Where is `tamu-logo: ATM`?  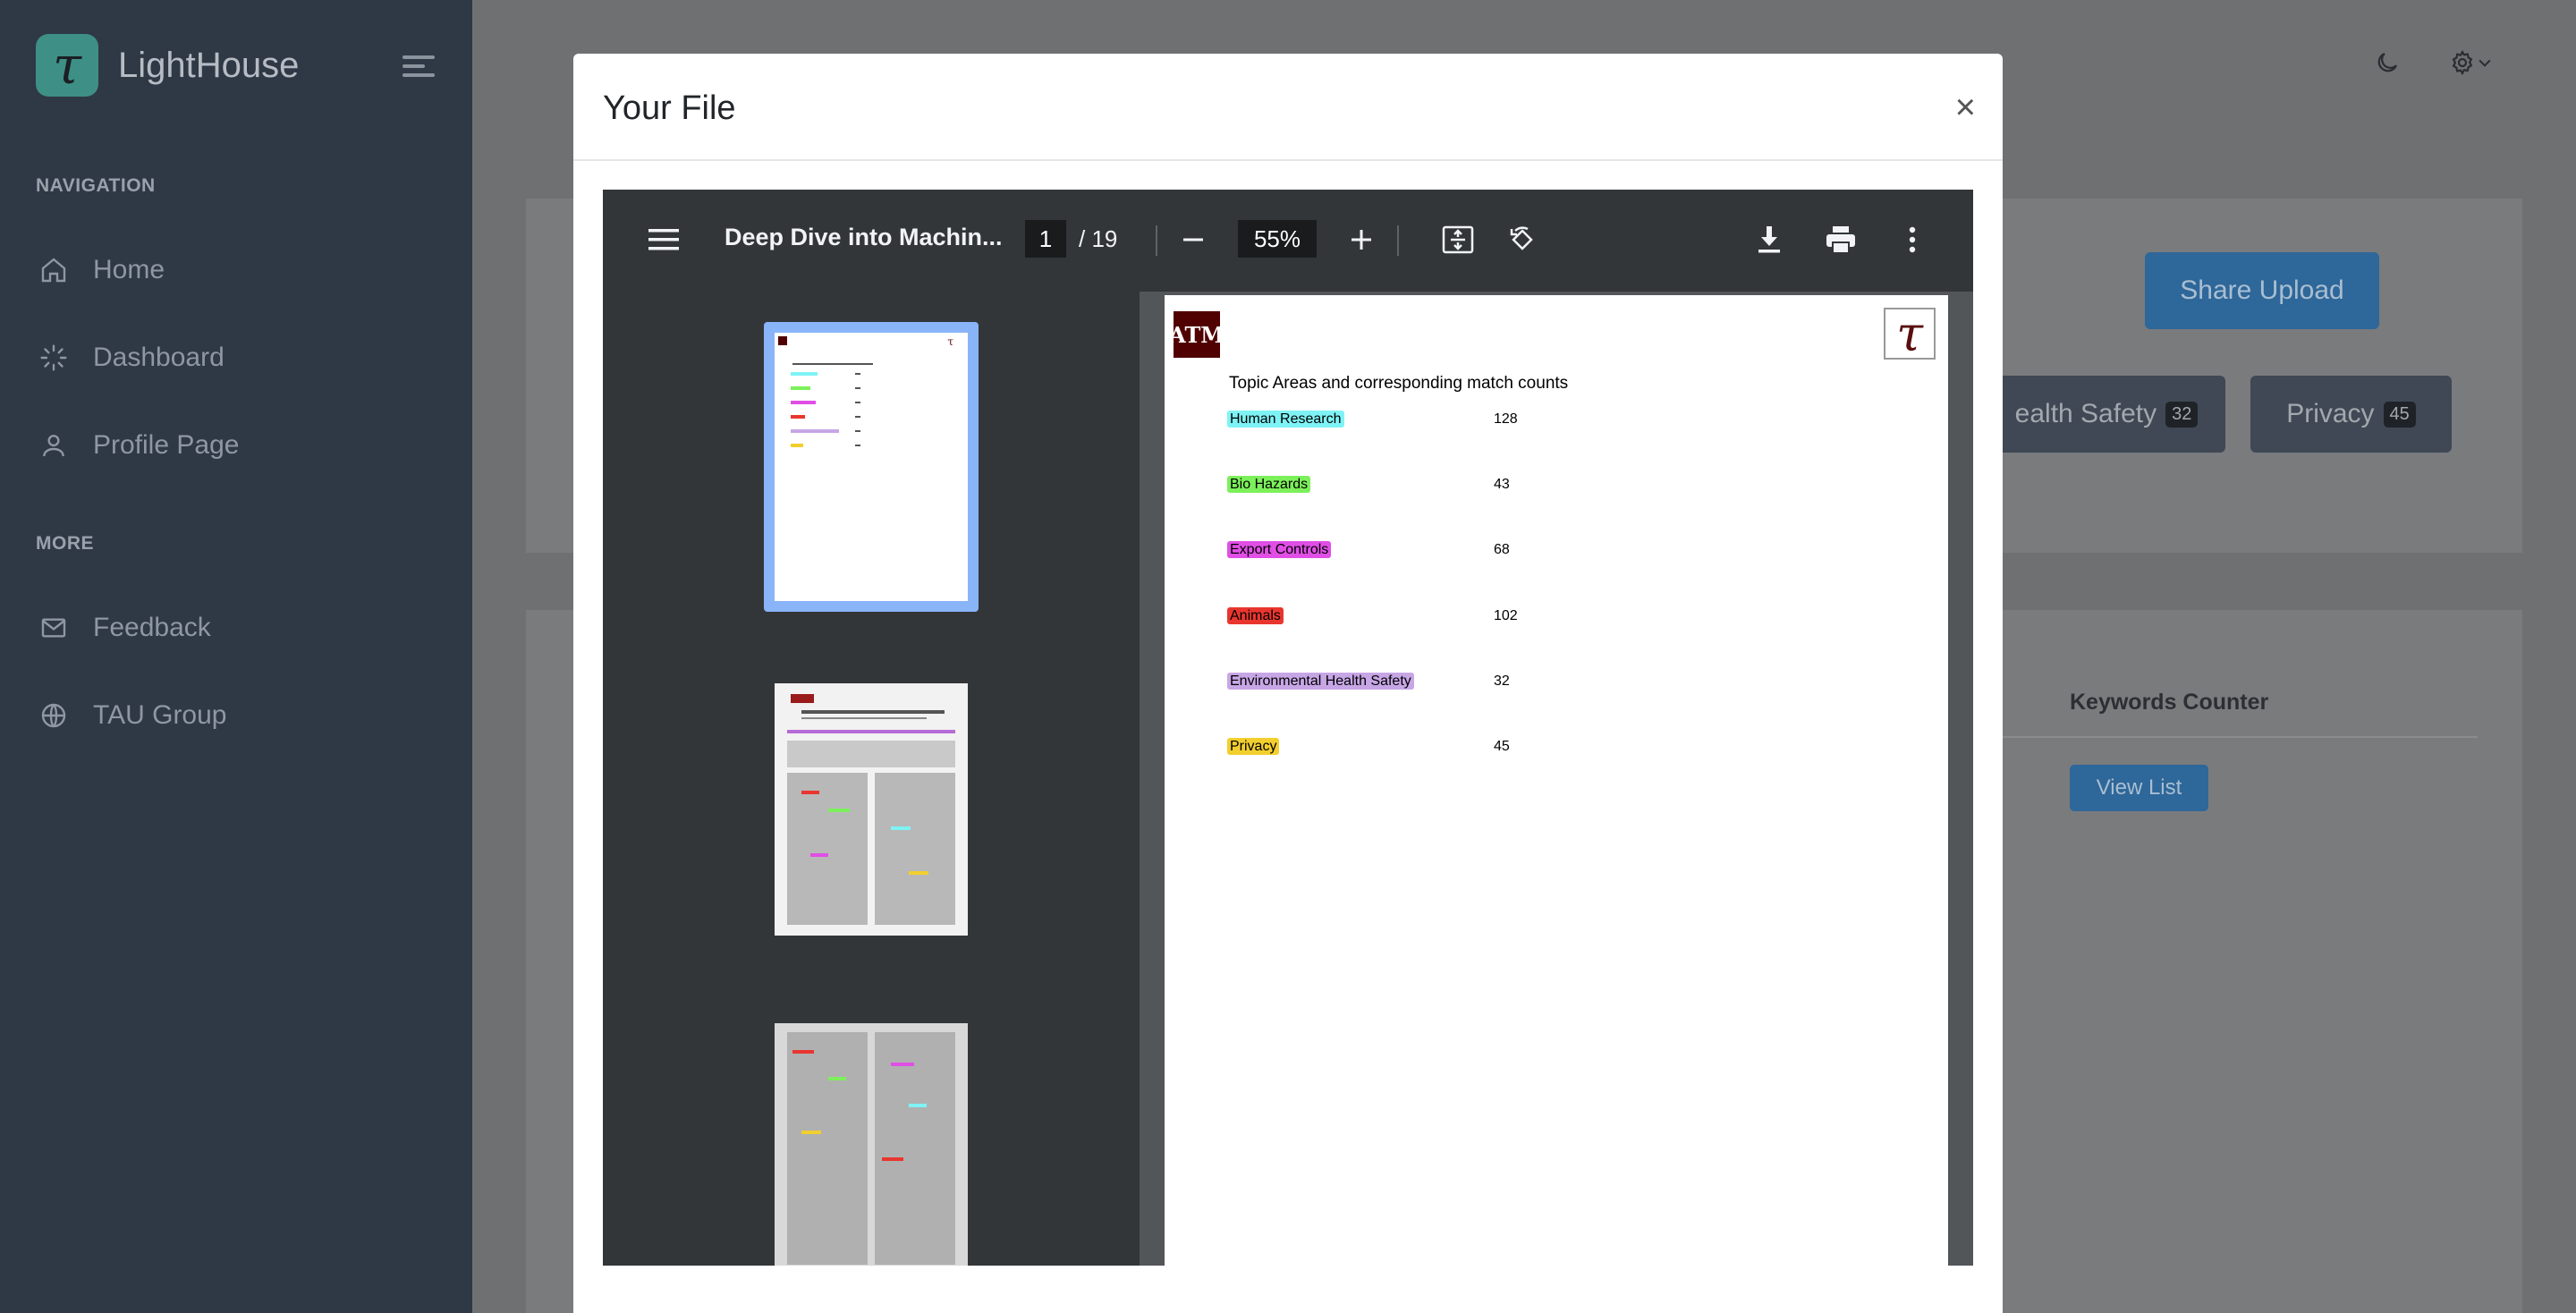 tamu-logo: ATM is located at coordinates (1196, 334).